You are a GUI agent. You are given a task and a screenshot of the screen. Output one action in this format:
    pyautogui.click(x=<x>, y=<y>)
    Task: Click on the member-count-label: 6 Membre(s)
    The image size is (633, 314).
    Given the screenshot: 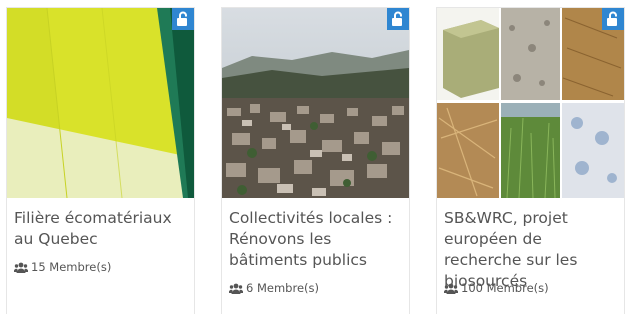 What is the action you would take?
    pyautogui.click(x=282, y=288)
    